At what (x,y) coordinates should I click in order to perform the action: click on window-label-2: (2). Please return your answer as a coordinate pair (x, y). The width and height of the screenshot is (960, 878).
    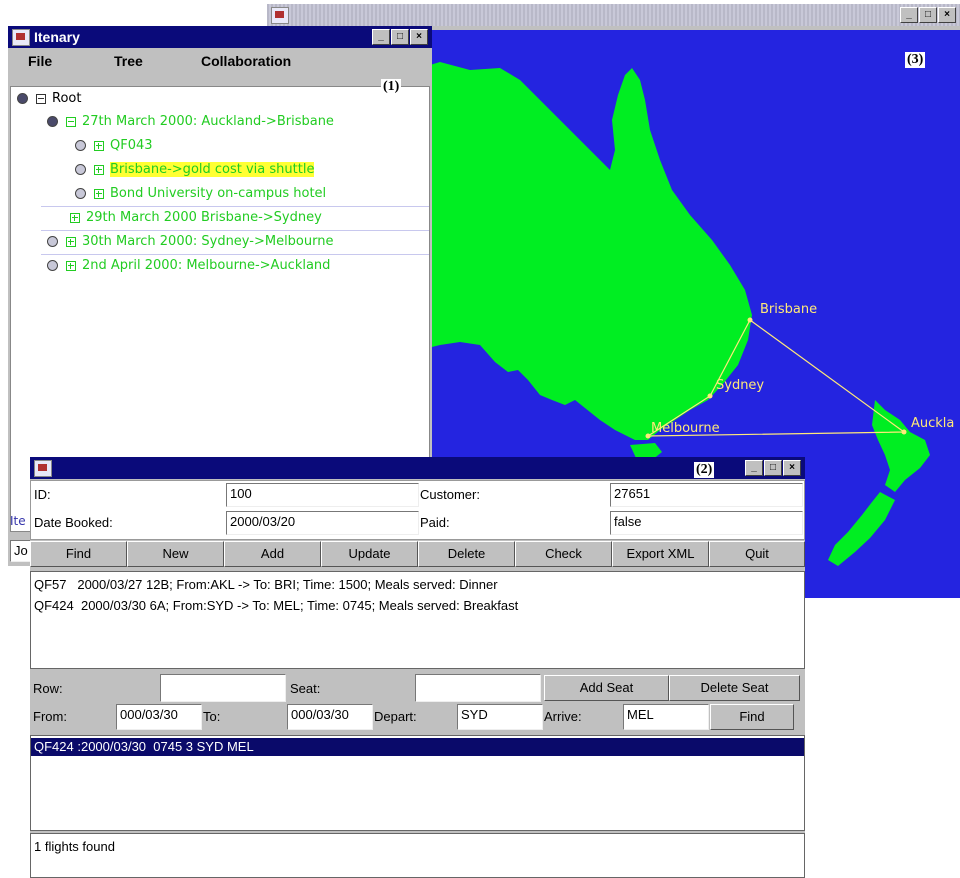
    Looking at the image, I should click on (704, 470).